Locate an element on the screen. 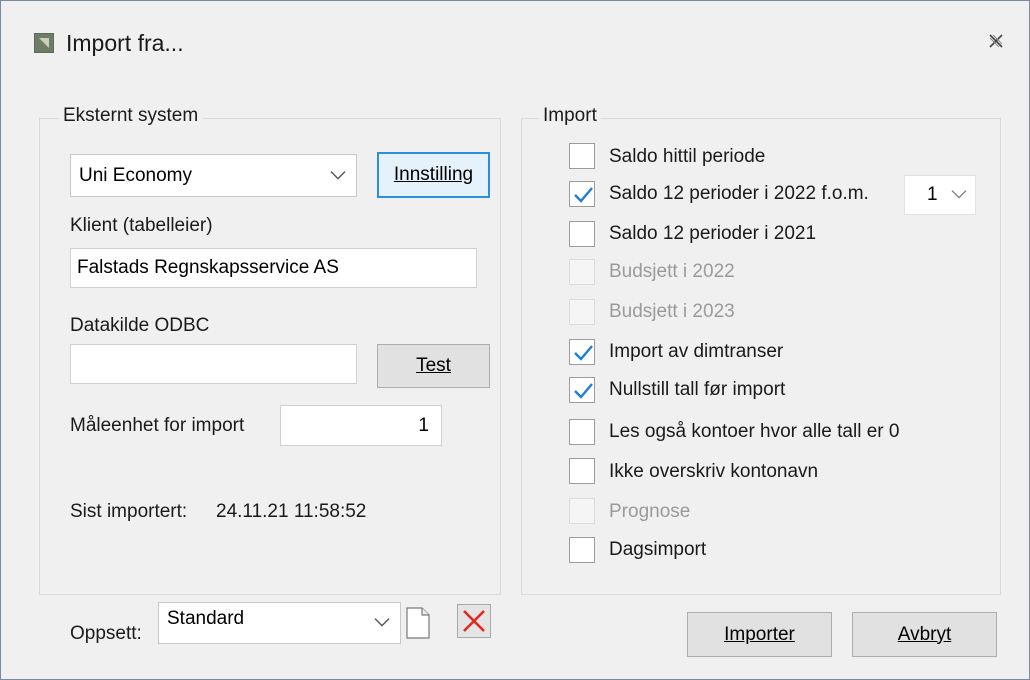 The image size is (1030, 680). unit-field-value: 1 is located at coordinates (423, 425).